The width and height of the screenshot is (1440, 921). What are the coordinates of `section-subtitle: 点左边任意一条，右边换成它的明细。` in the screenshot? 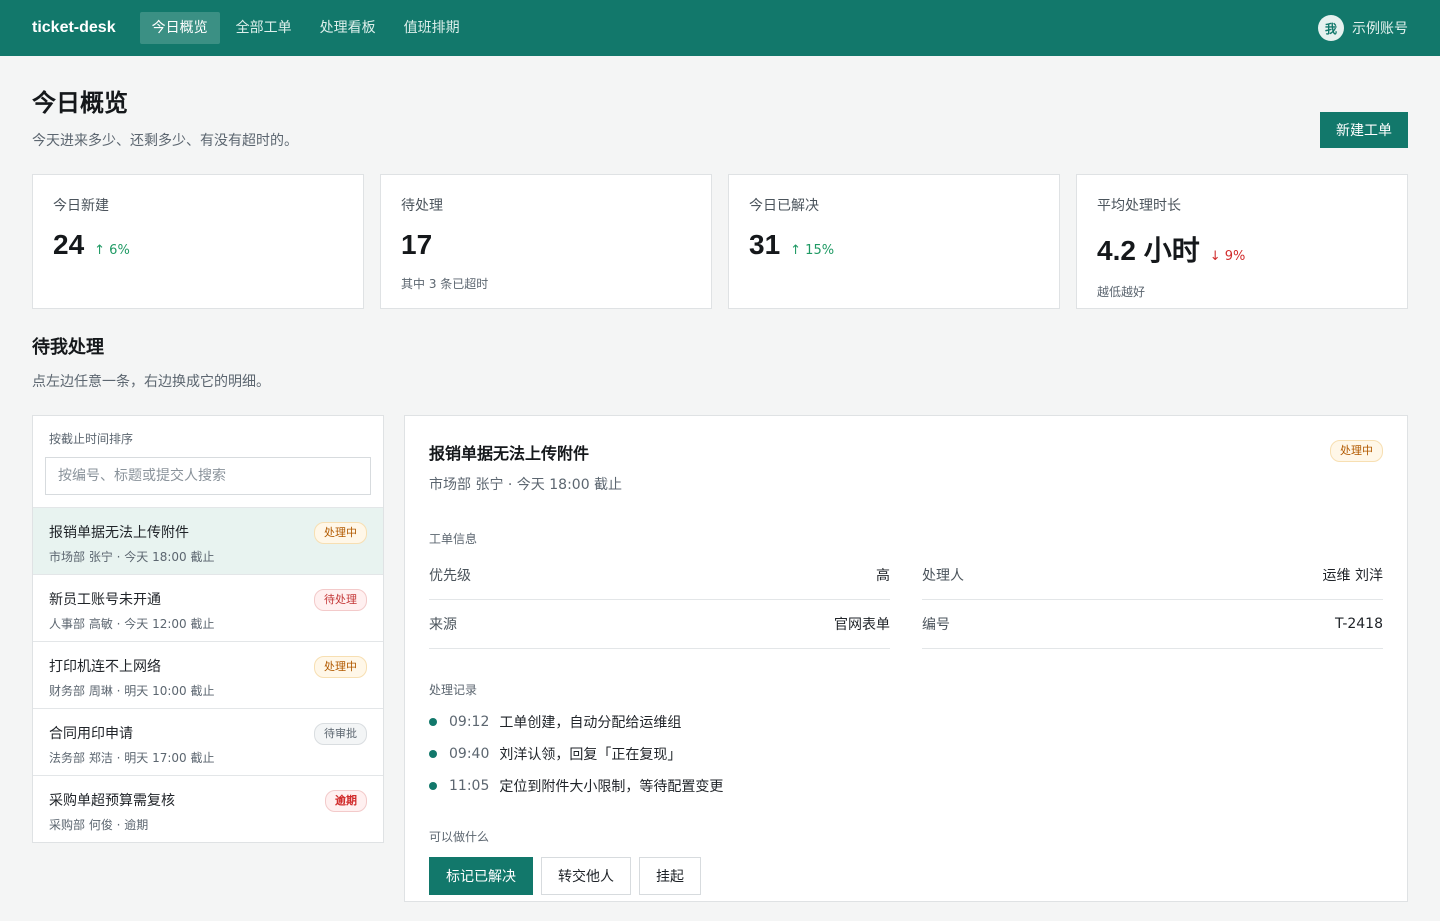 It's located at (151, 382).